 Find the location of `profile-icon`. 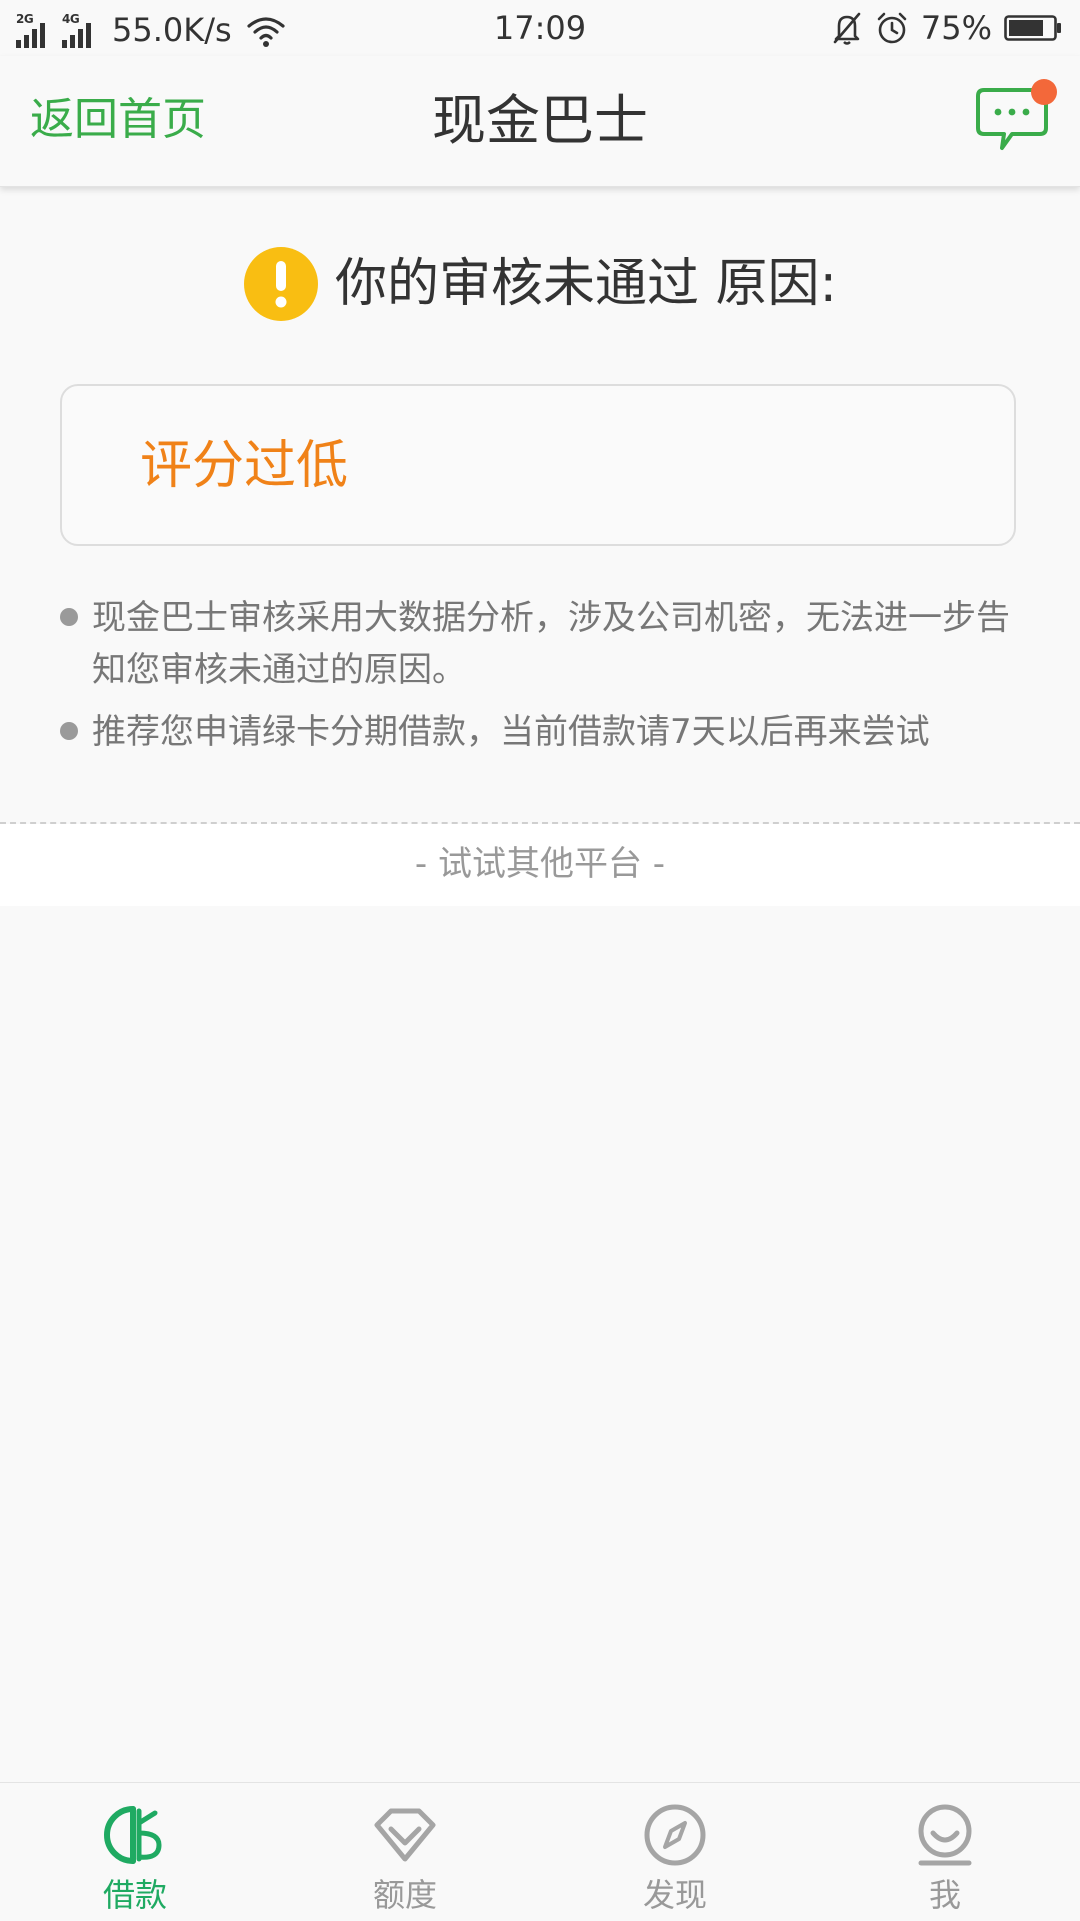

profile-icon is located at coordinates (945, 1835).